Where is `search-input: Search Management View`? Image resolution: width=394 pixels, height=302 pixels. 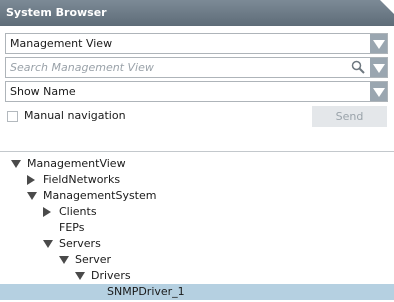
search-input: Search Management View is located at coordinates (82, 67).